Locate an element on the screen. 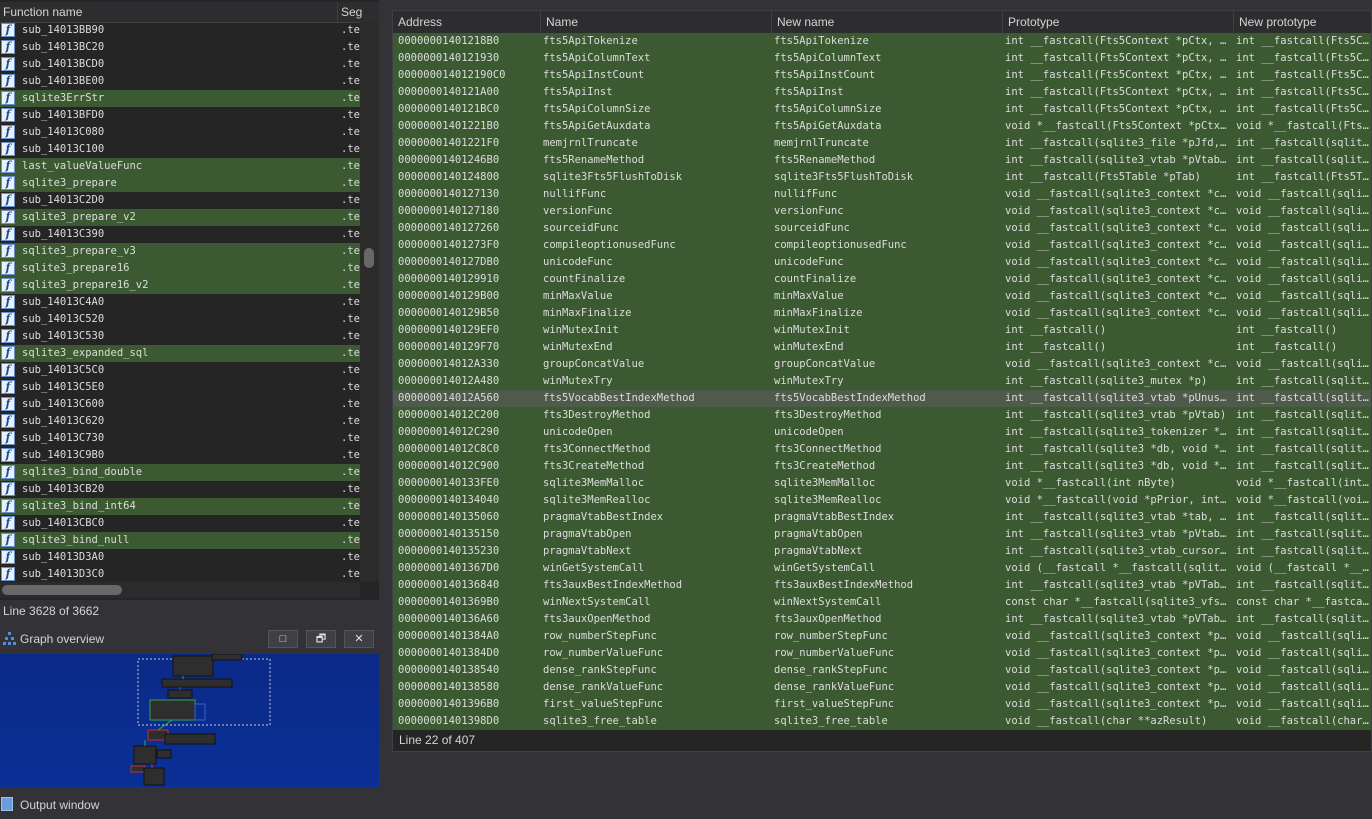 The height and width of the screenshot is (819, 1372). function-row: f sub_14013C520 .te is located at coordinates (180, 319).